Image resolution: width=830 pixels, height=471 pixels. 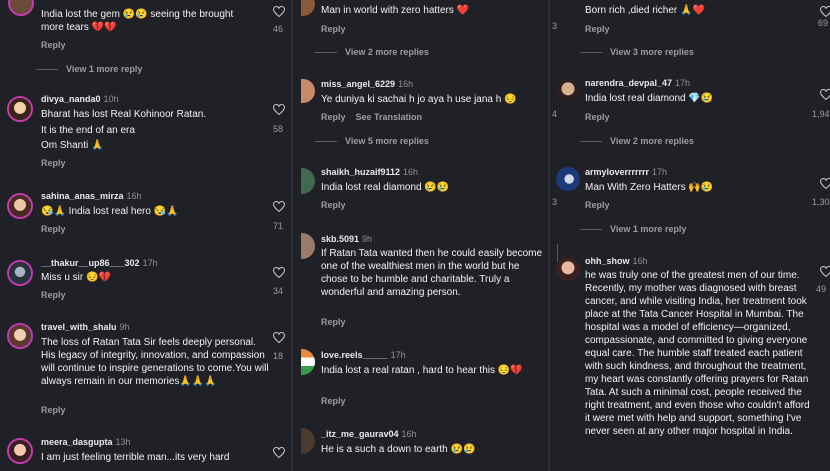 I want to click on comment-text: 😪🙏 India lost real hero 😪🙏, so click(x=110, y=211).